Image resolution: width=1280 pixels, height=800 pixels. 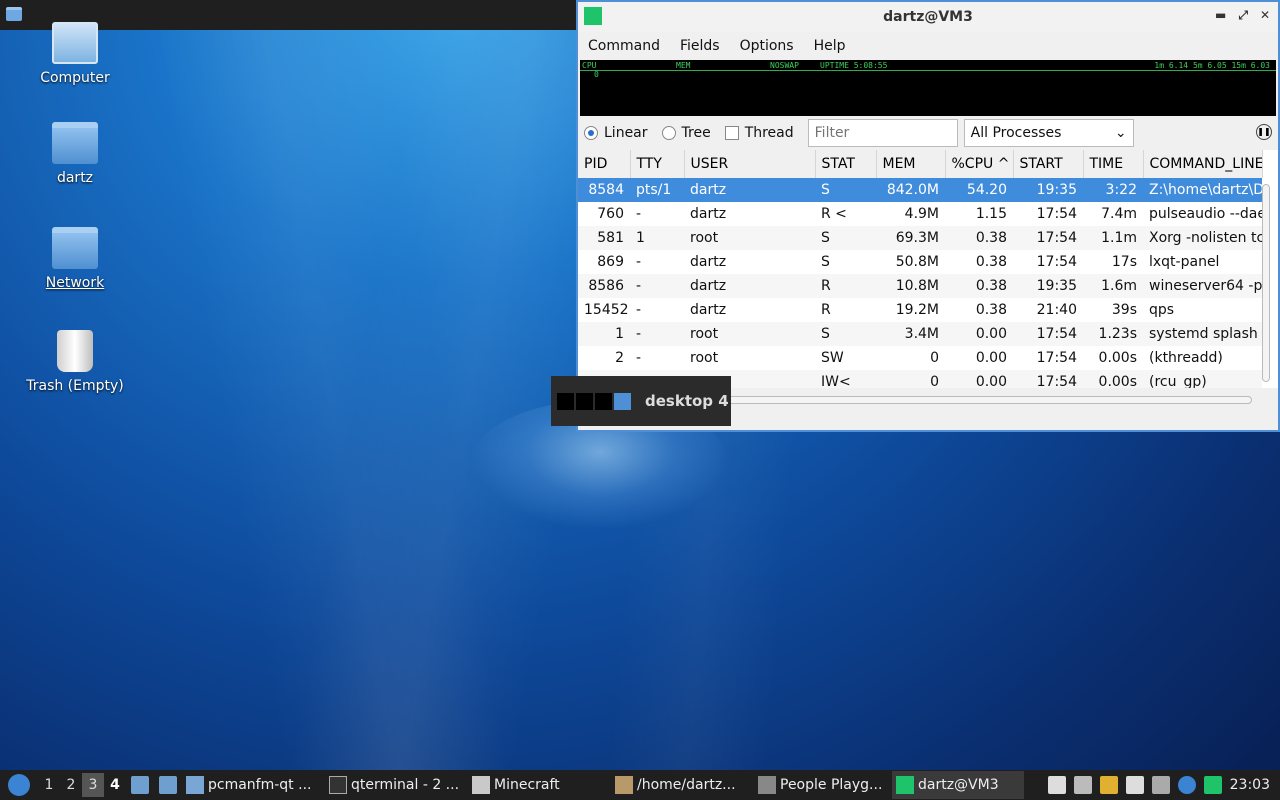 I want to click on thread-checkbox, so click(x=731, y=133).